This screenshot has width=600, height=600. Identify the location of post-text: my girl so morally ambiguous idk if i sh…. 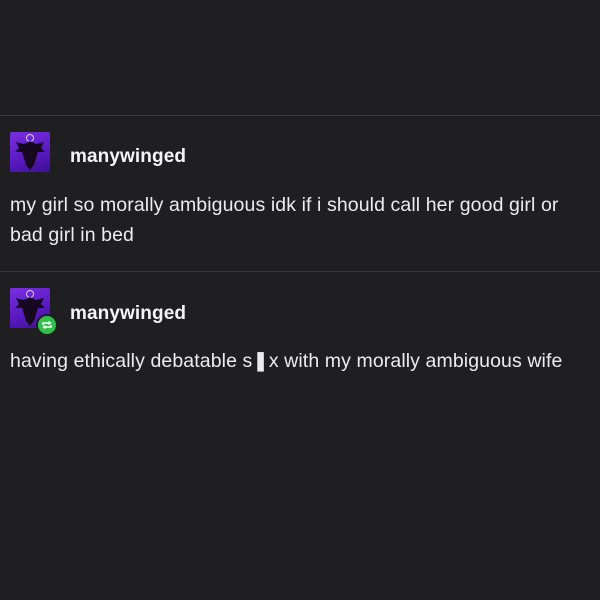
(284, 220).